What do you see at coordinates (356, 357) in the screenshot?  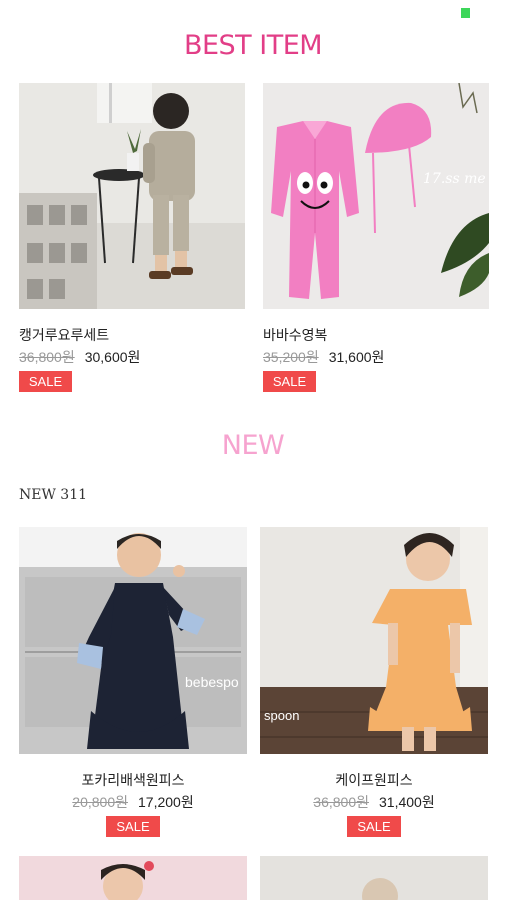 I see `sale-price: 31,600원` at bounding box center [356, 357].